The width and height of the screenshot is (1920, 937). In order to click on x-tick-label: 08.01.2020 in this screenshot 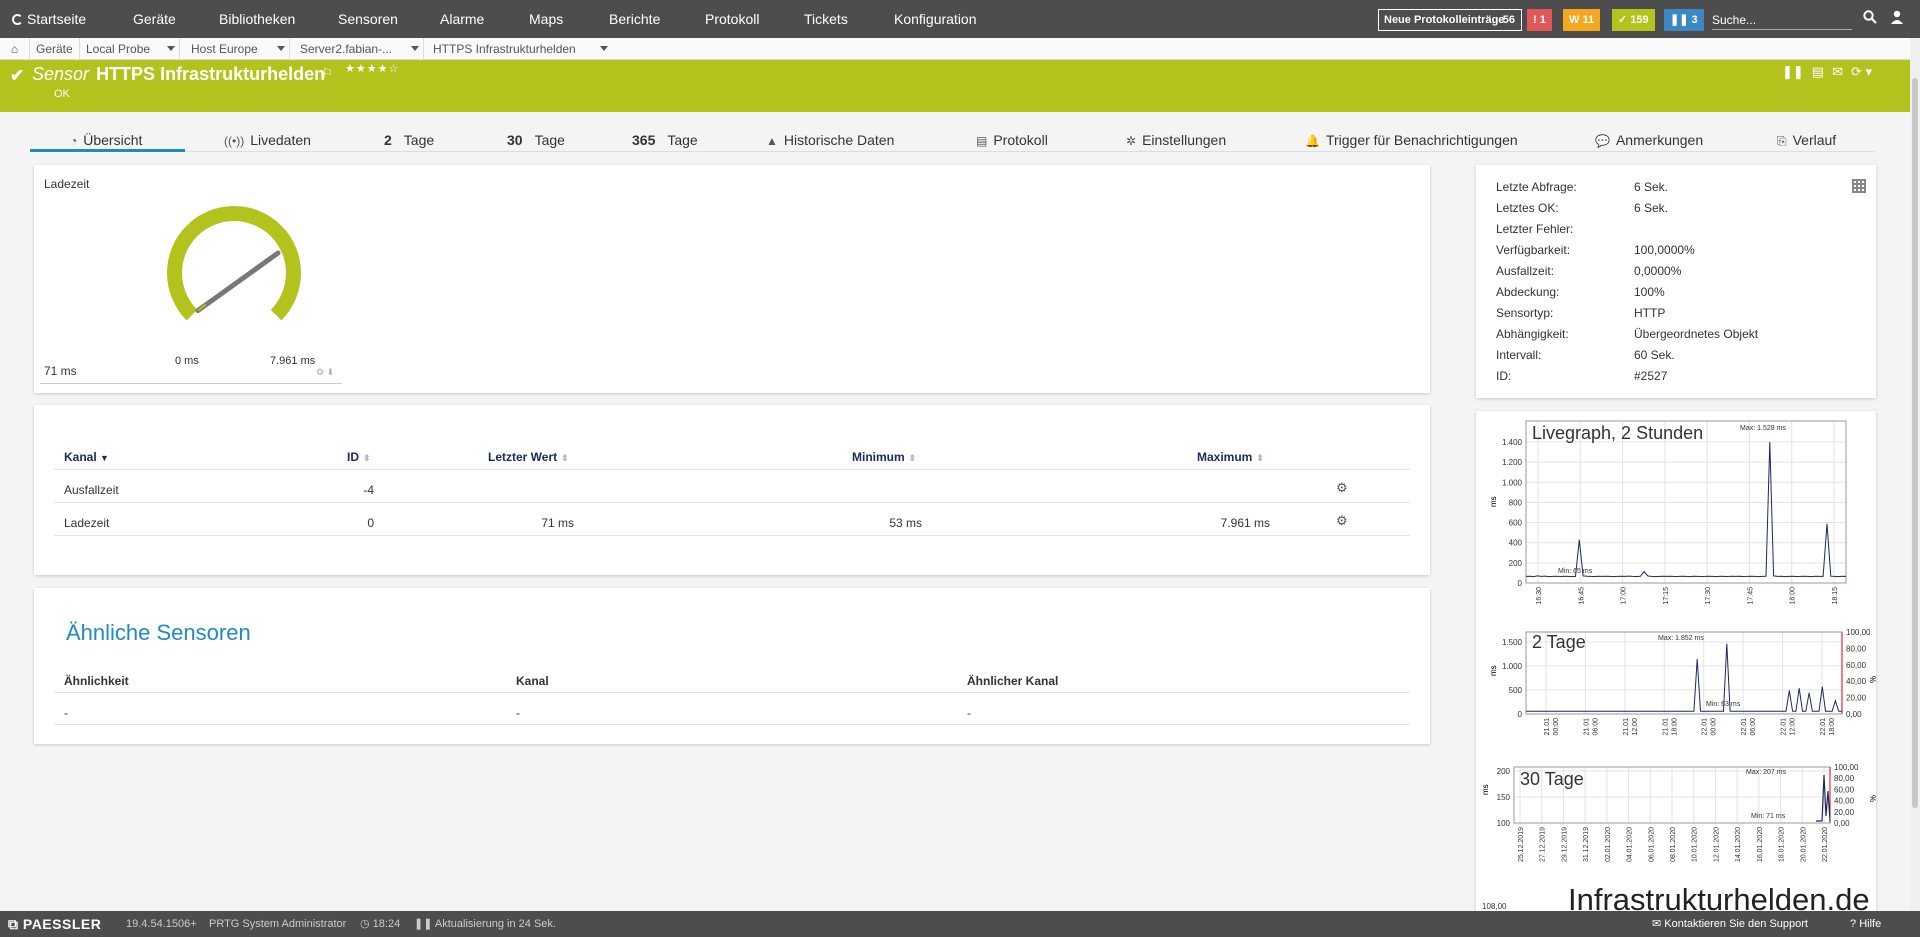, I will do `click(1673, 844)`.